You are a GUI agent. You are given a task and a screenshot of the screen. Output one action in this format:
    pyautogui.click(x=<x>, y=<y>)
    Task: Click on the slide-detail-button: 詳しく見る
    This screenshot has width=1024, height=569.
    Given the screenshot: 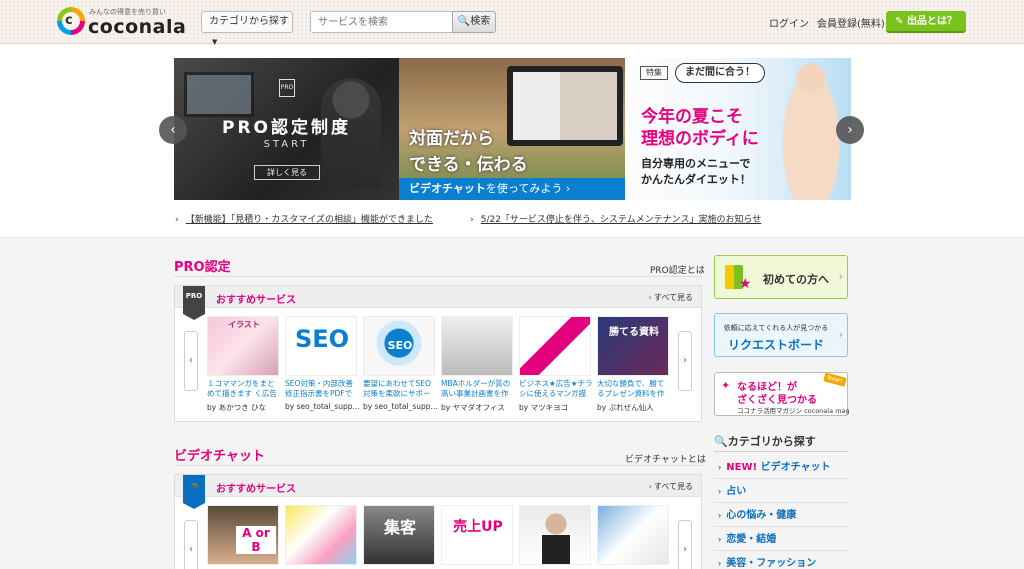 What is the action you would take?
    pyautogui.click(x=287, y=172)
    